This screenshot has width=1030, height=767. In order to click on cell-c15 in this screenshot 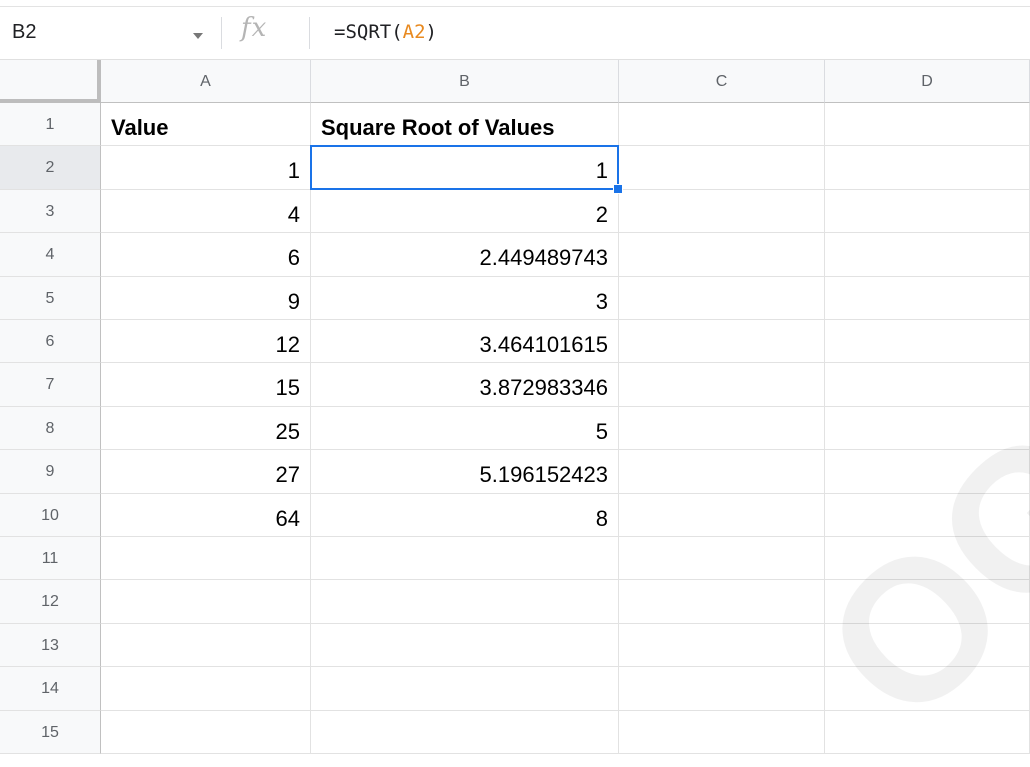, I will do `click(722, 732)`.